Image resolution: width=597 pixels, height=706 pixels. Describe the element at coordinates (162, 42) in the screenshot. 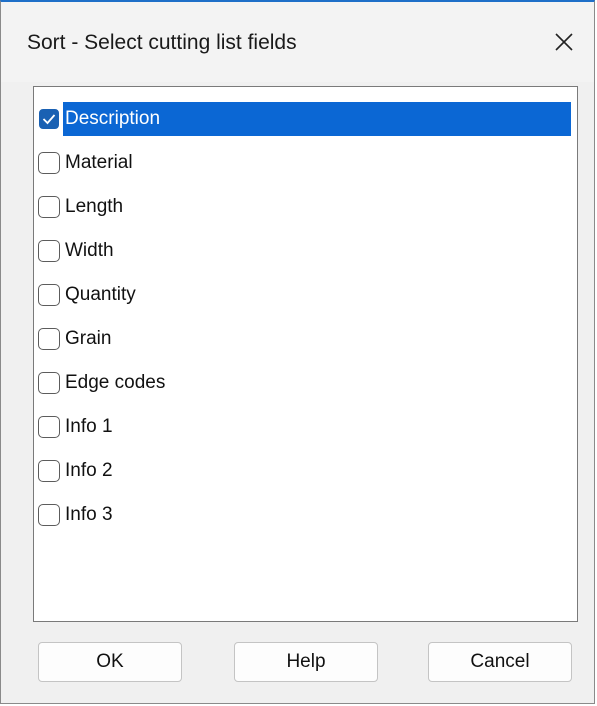

I see `dialog-title: Sort - Select cutting list fields` at that location.